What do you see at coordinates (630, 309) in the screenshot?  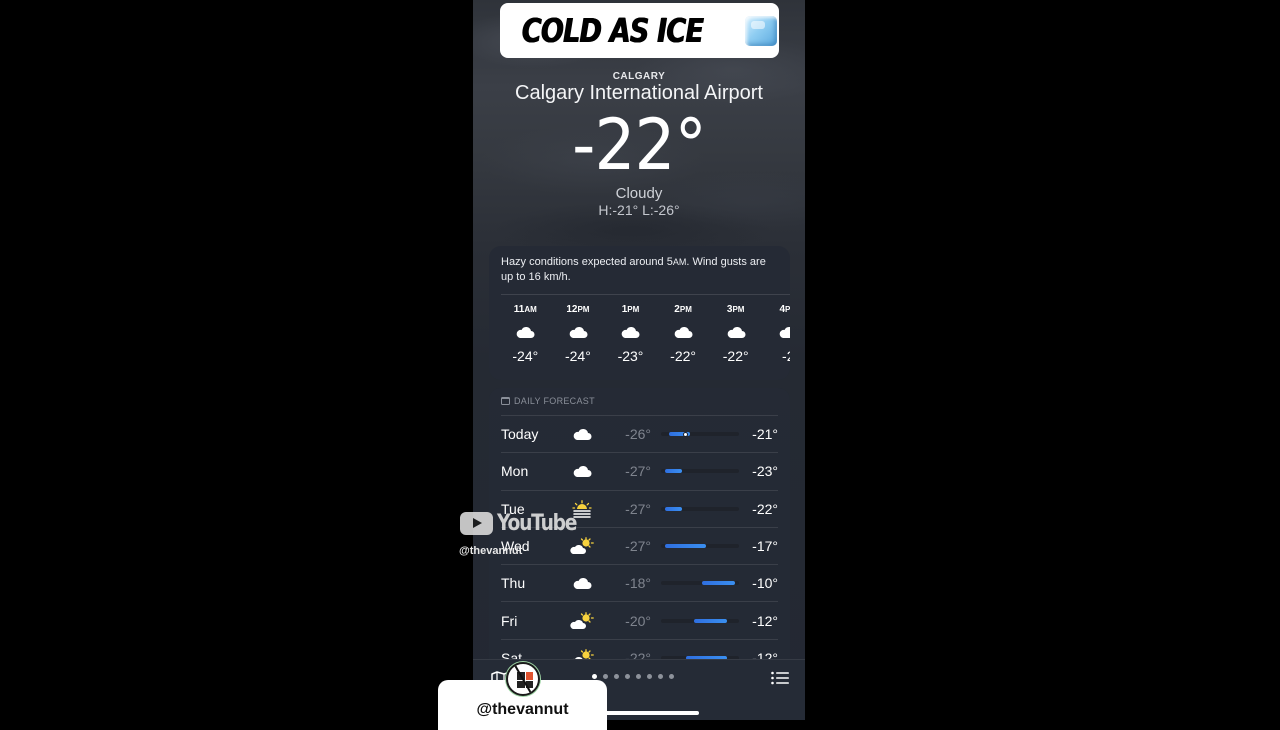 I see `hour-label: 1PM` at bounding box center [630, 309].